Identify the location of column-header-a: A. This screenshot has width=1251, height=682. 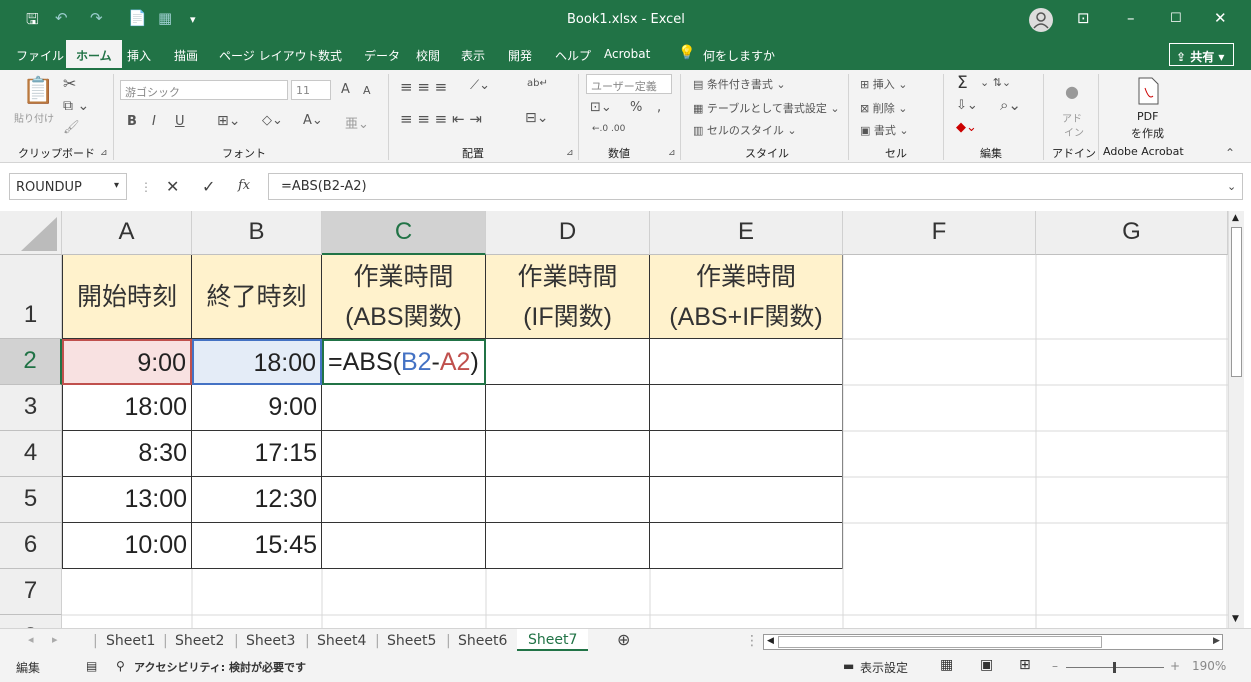
(127, 233).